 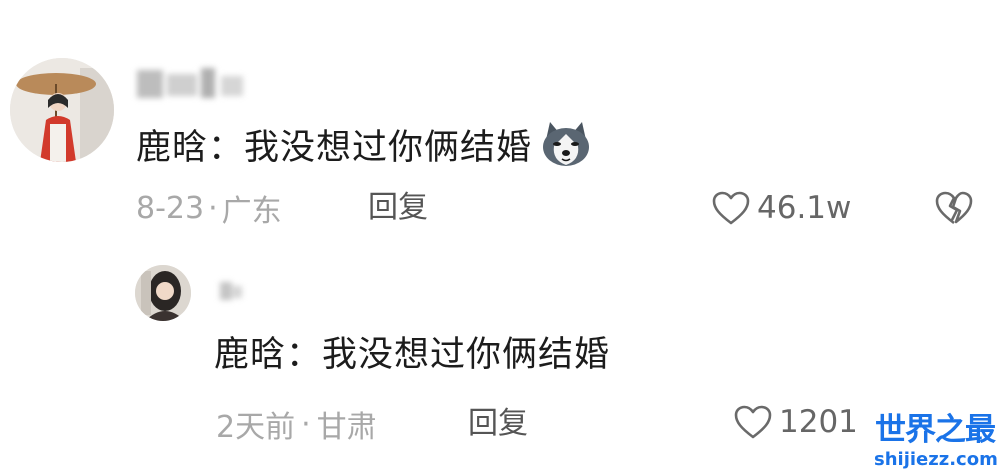 I want to click on comment-1-like-count: 46.1w, so click(x=804, y=208).